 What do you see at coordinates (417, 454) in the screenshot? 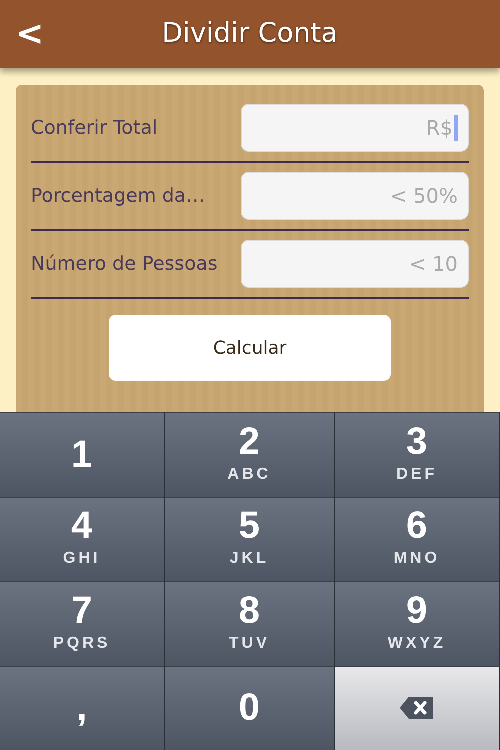
I see `keypad-key: 3 DEF` at bounding box center [417, 454].